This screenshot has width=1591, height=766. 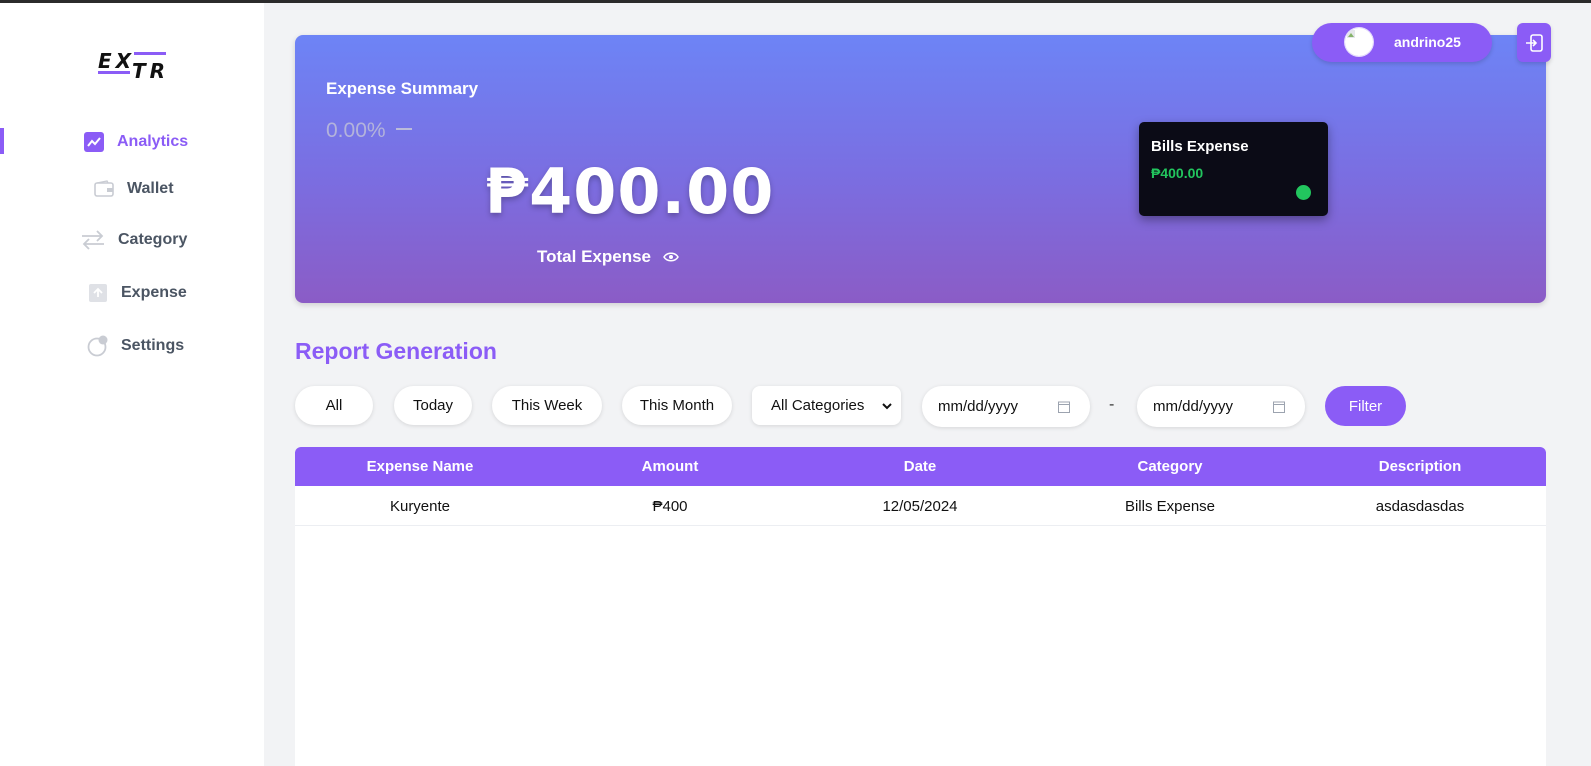 I want to click on sidebar-item-category: Category, so click(x=133, y=240).